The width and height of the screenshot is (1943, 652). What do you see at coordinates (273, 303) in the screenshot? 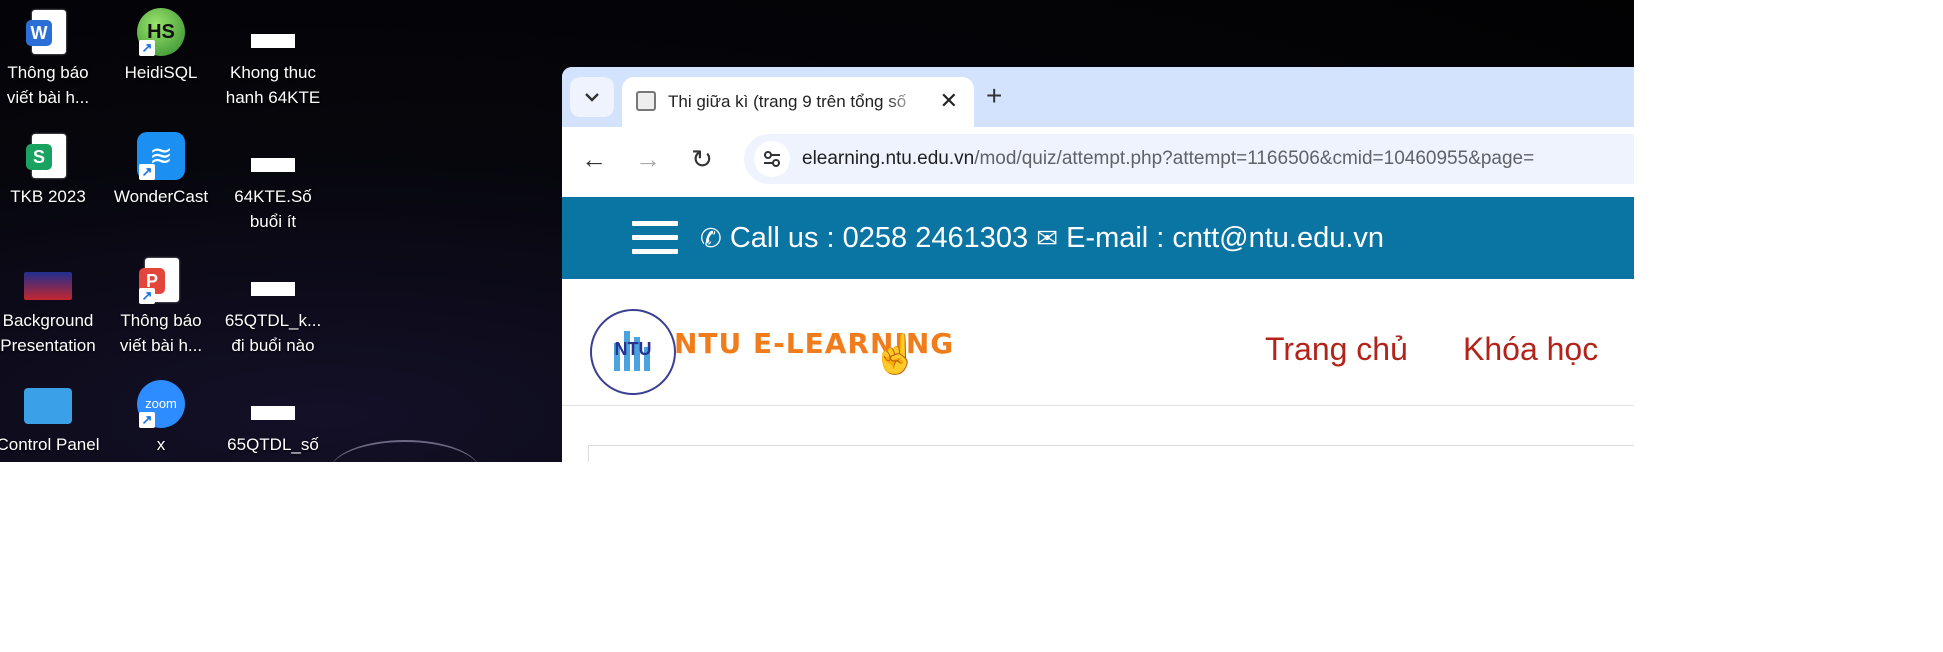
I see `desktop-icon-65qtdl-k: 65QTDL_k... đi buổi nào` at bounding box center [273, 303].